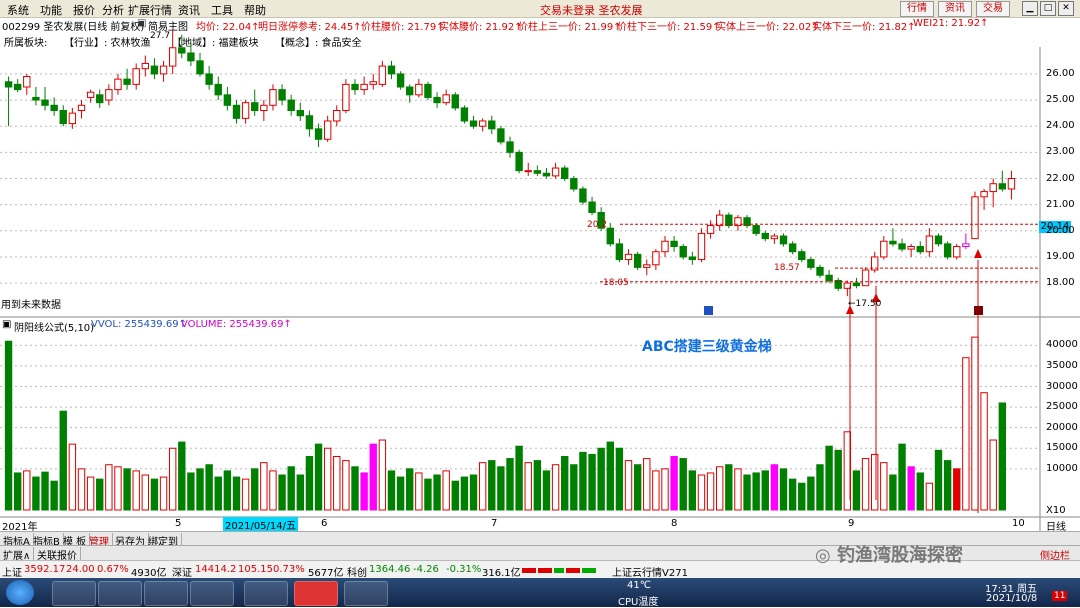  What do you see at coordinates (182, 571) in the screenshot?
I see `sz-label: 深证` at bounding box center [182, 571].